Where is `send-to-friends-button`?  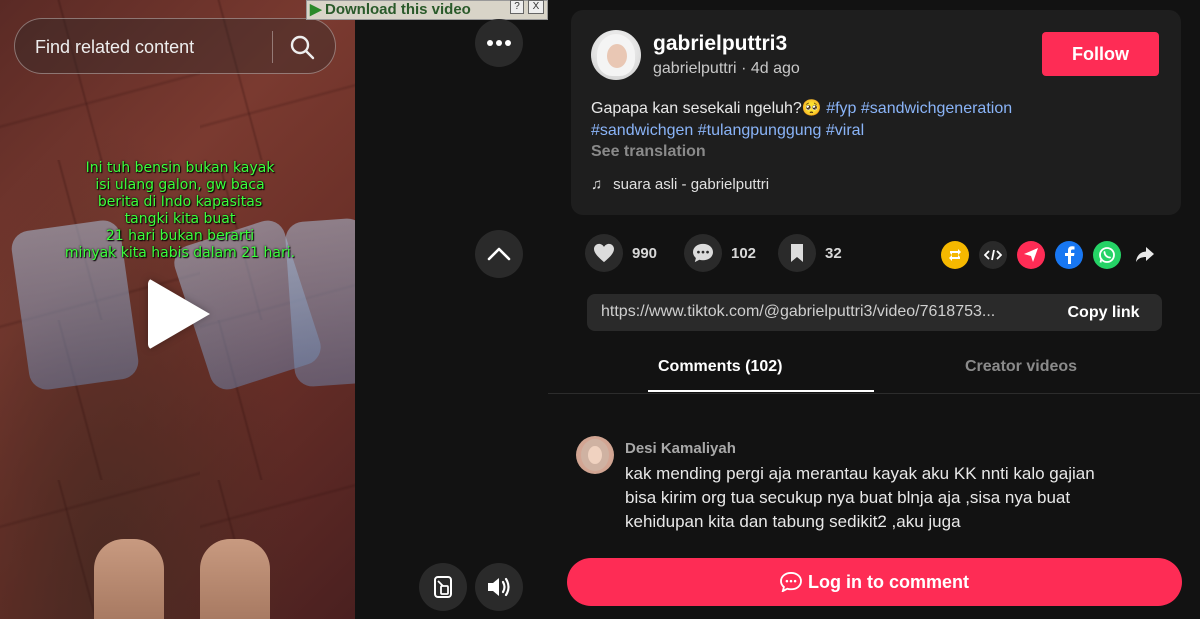 send-to-friends-button is located at coordinates (1031, 255).